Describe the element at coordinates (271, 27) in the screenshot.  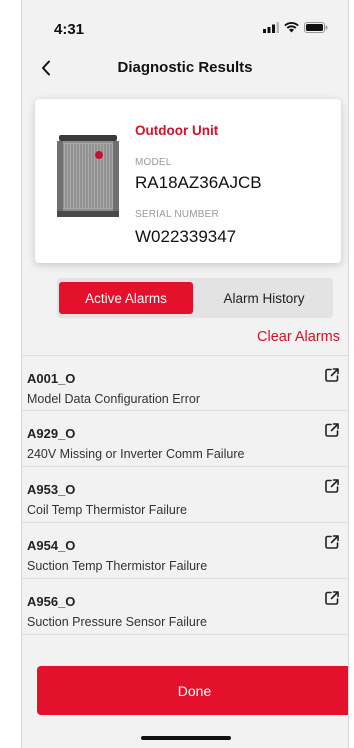
I see `signal-icon` at that location.